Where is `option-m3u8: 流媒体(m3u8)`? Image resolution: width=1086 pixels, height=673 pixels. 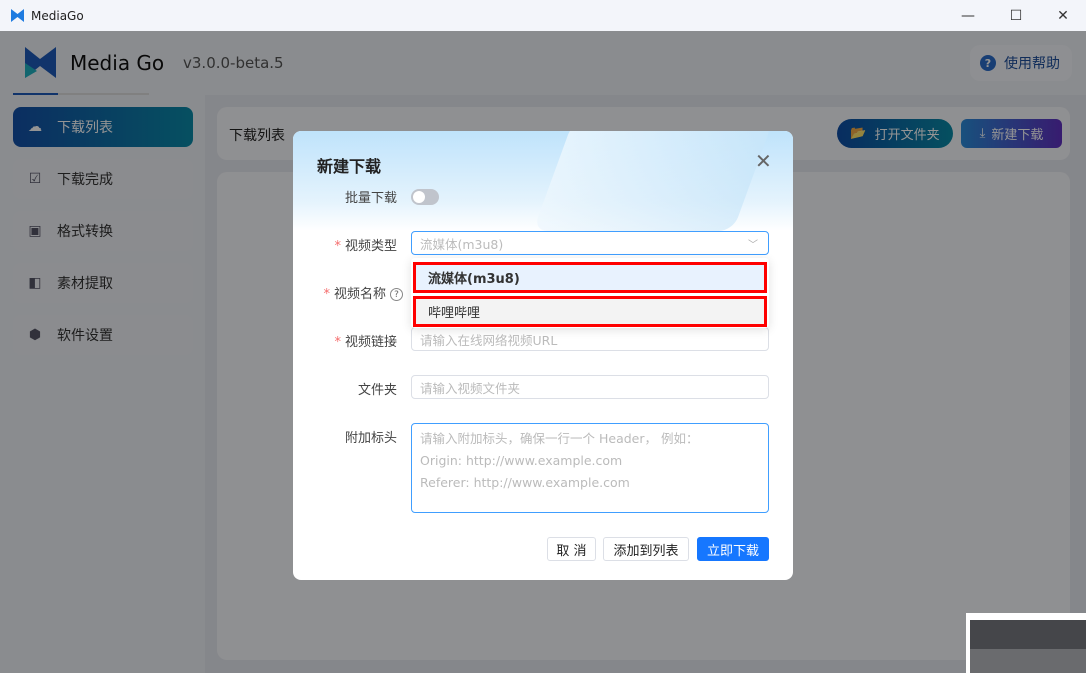
option-m3u8: 流媒体(m3u8) is located at coordinates (590, 277).